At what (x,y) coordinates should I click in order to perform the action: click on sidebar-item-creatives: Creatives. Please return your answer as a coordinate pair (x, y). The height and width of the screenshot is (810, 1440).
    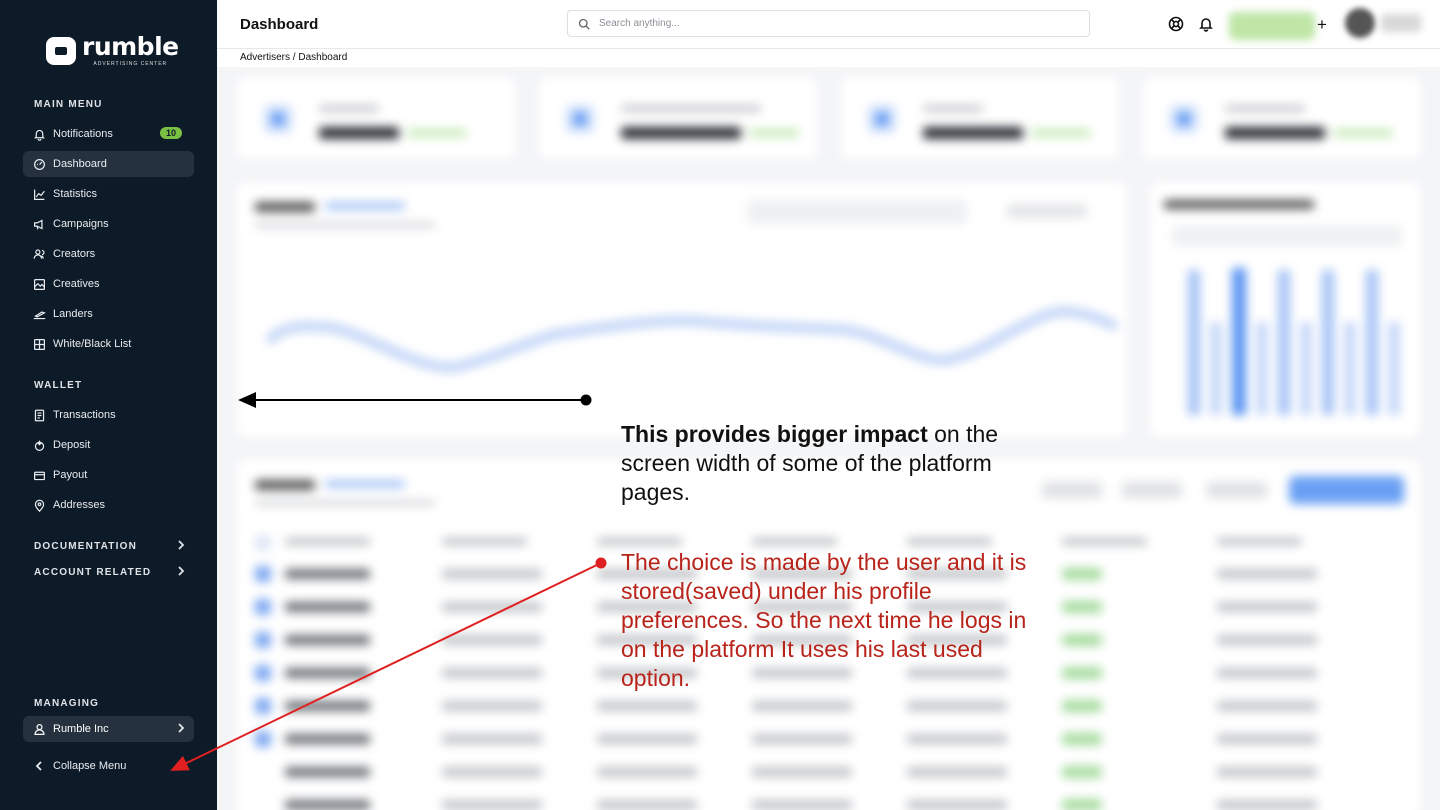
    Looking at the image, I should click on (108, 284).